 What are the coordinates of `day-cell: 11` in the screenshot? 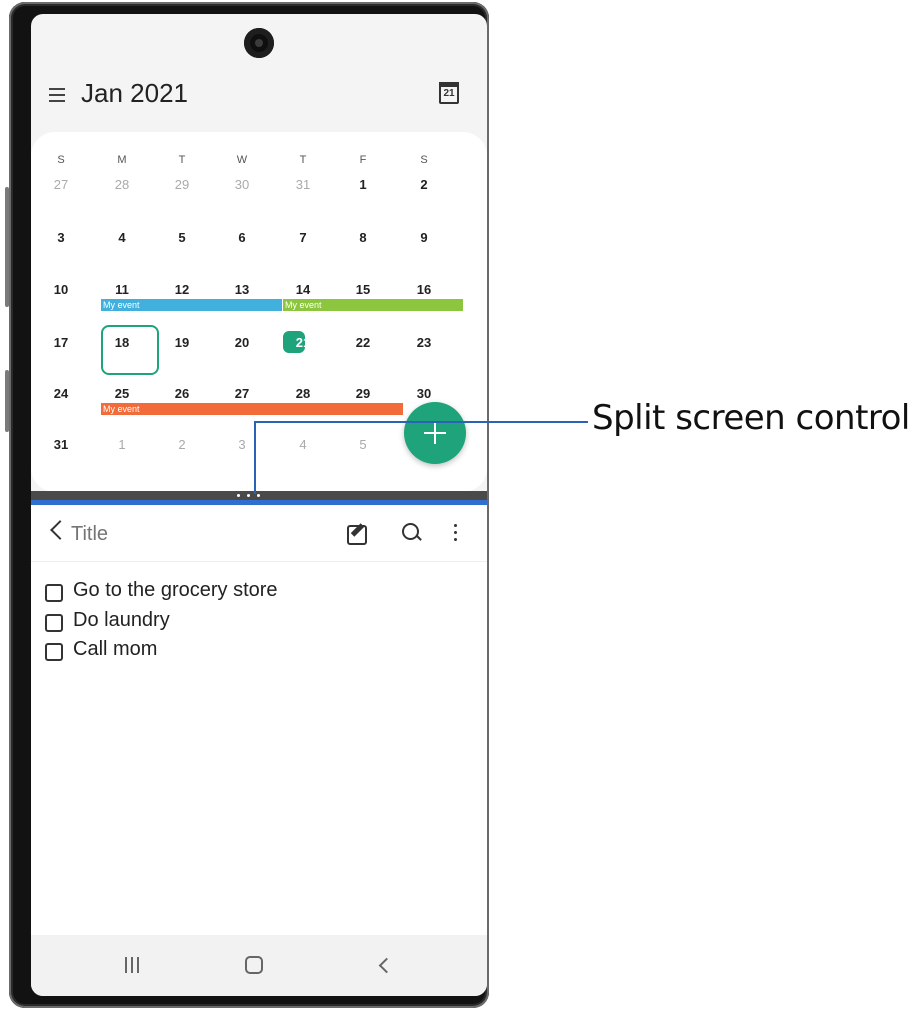 It's located at (122, 289).